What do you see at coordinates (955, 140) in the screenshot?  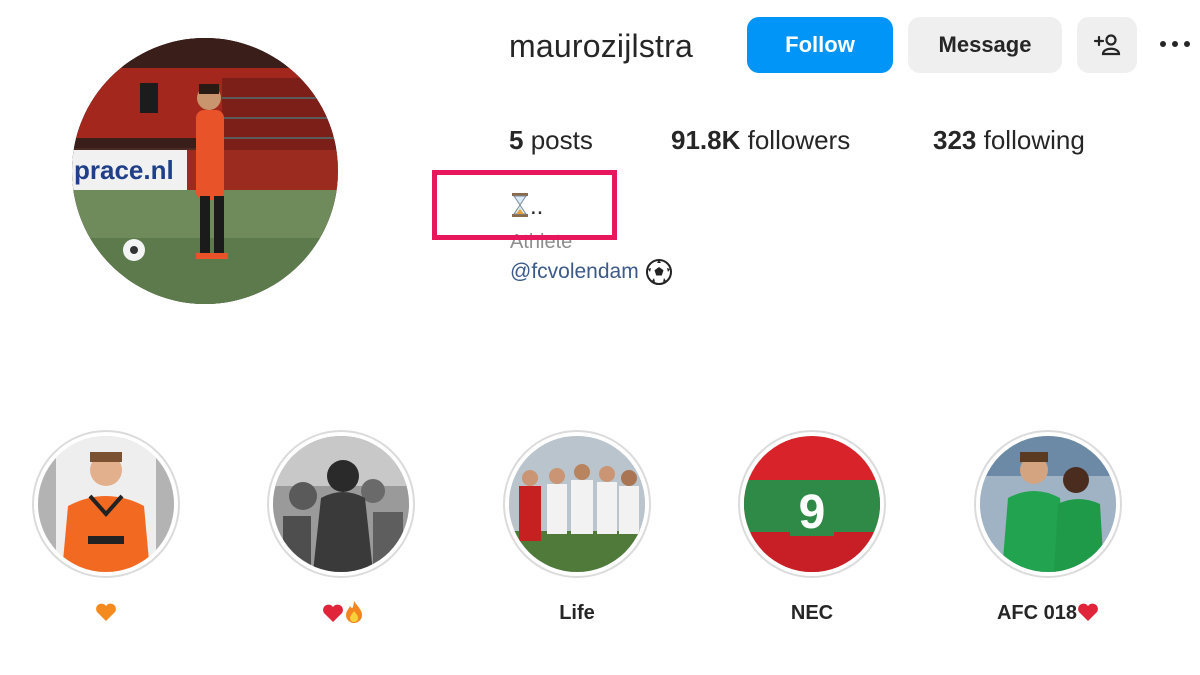 I see `following-count: 323` at bounding box center [955, 140].